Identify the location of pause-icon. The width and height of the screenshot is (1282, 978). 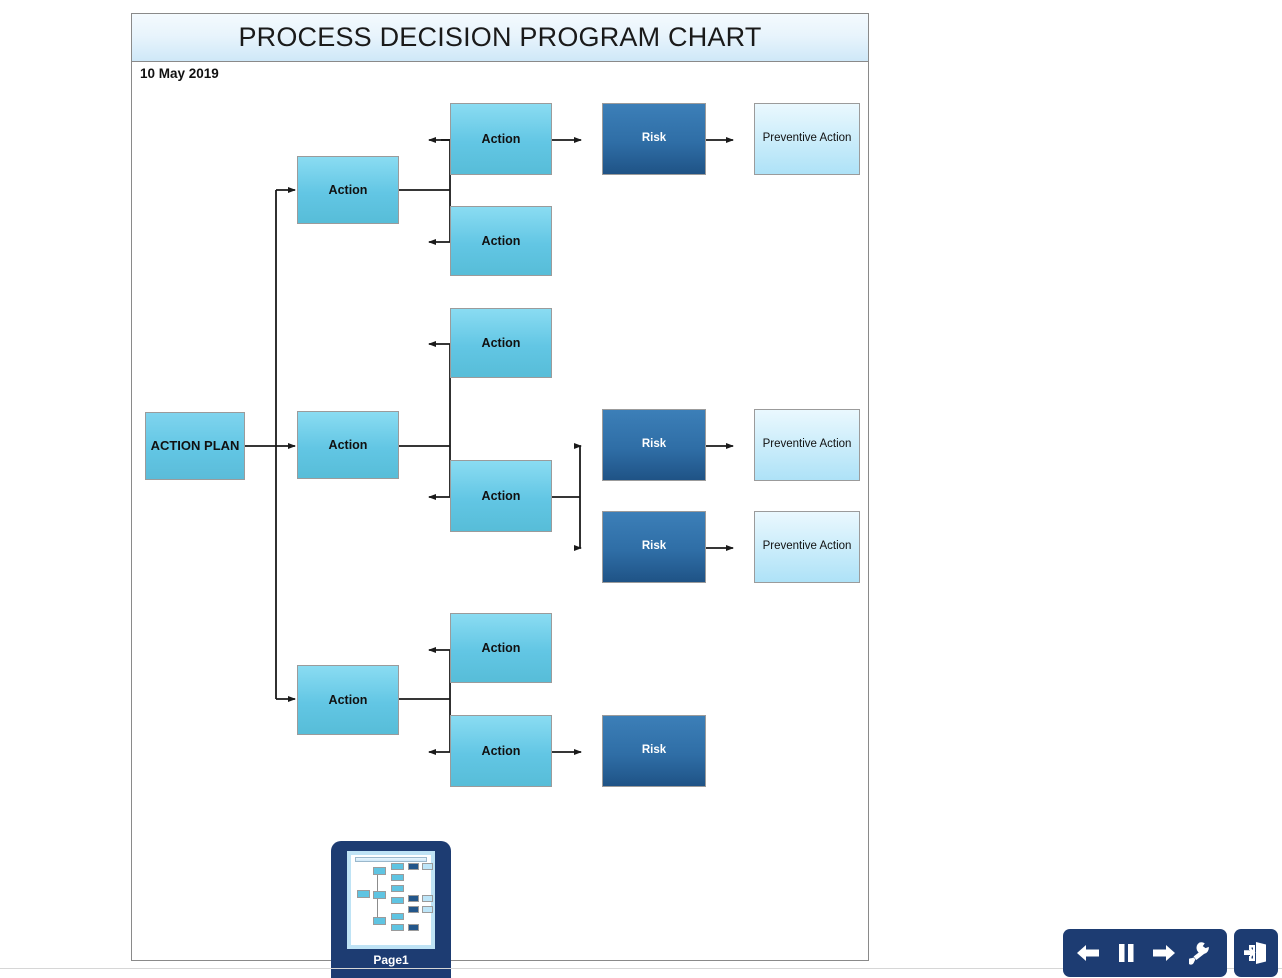
(1126, 953).